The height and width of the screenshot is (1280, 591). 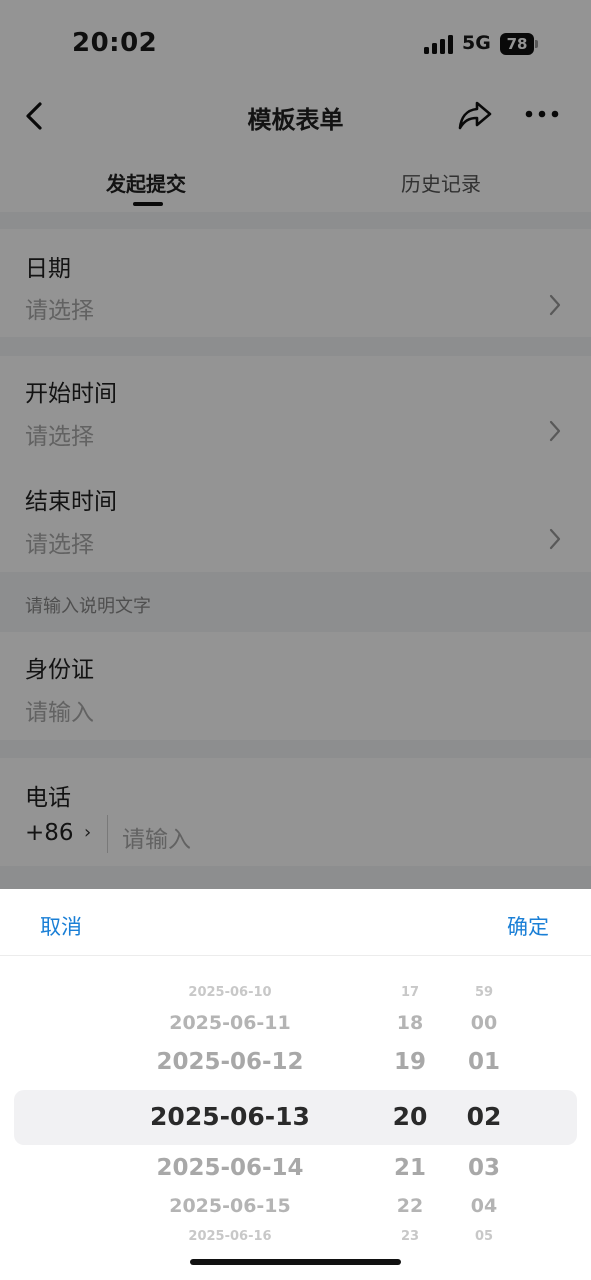 I want to click on minute-option: 03, so click(x=484, y=1168).